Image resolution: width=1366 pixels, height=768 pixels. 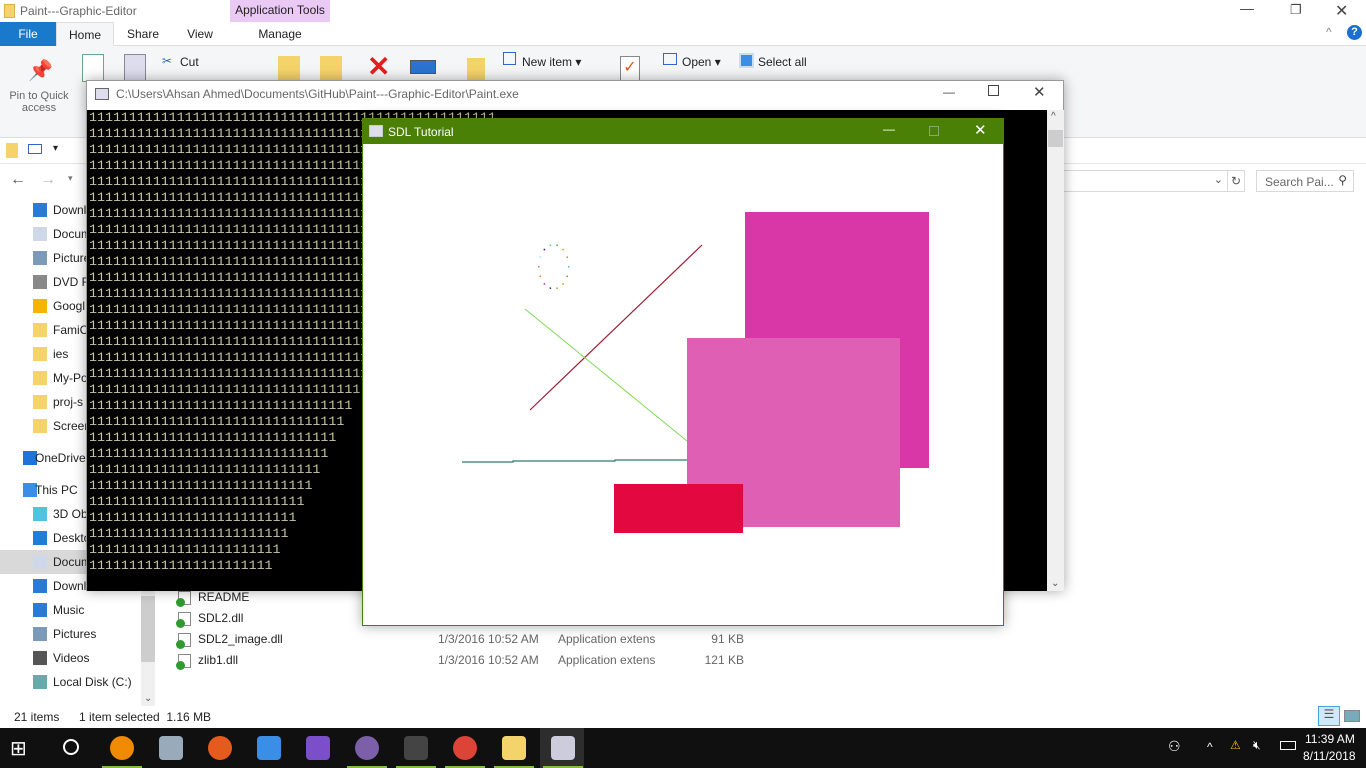 What do you see at coordinates (78, 11) in the screenshot?
I see `window-title: Paint---Graphic-Editor` at bounding box center [78, 11].